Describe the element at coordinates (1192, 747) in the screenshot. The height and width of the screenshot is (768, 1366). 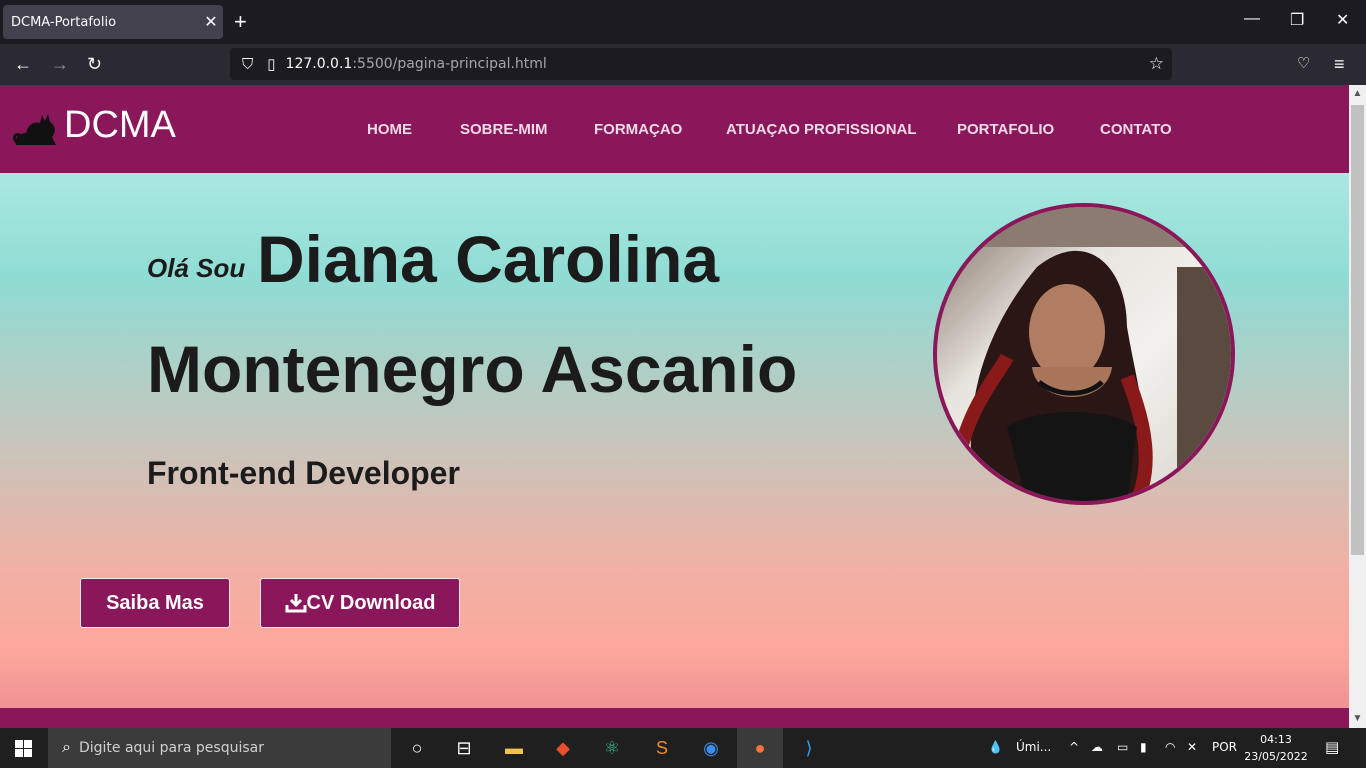
I see `volume-muted-icon: ✕` at that location.